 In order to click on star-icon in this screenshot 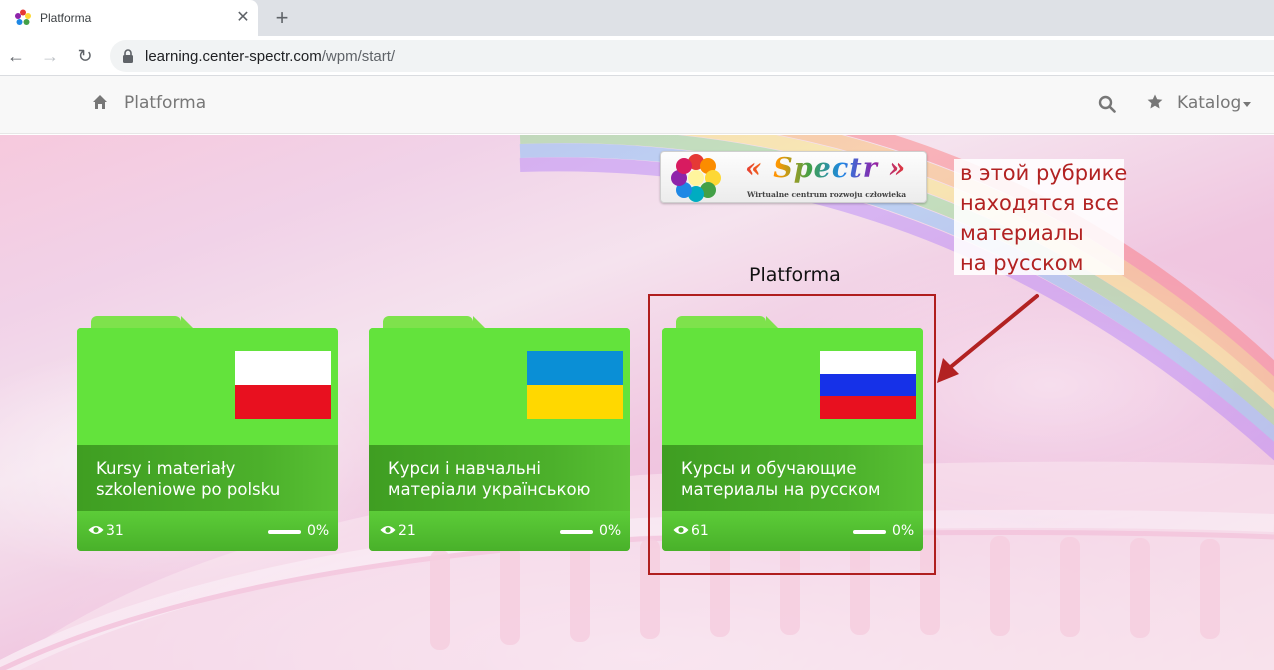, I will do `click(1155, 101)`.